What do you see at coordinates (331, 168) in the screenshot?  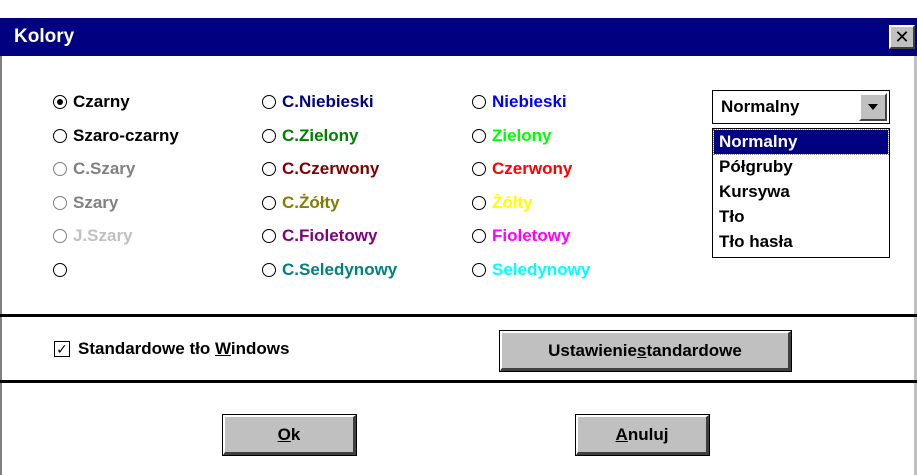 I see `color-radio-label: C.Czerwony` at bounding box center [331, 168].